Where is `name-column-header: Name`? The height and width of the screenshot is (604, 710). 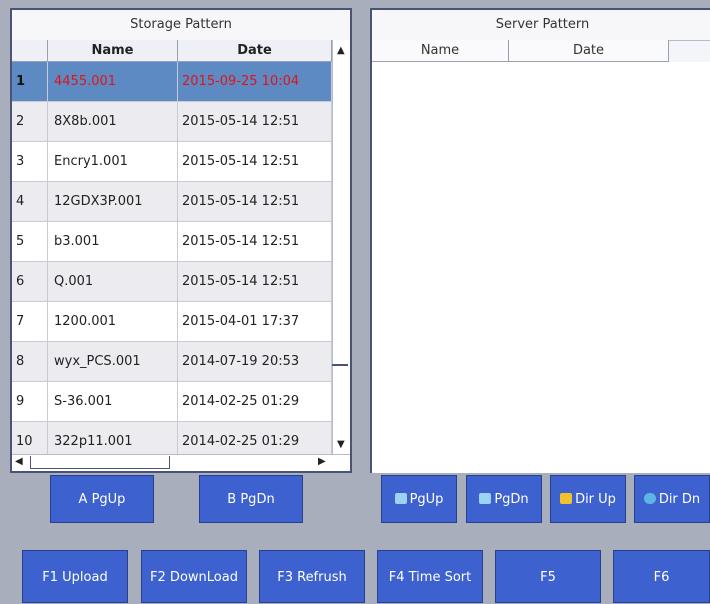
name-column-header: Name is located at coordinates (113, 51).